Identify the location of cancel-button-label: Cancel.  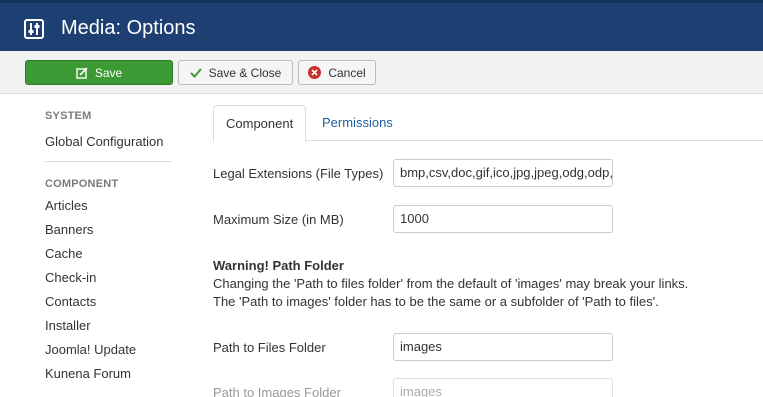
(347, 72).